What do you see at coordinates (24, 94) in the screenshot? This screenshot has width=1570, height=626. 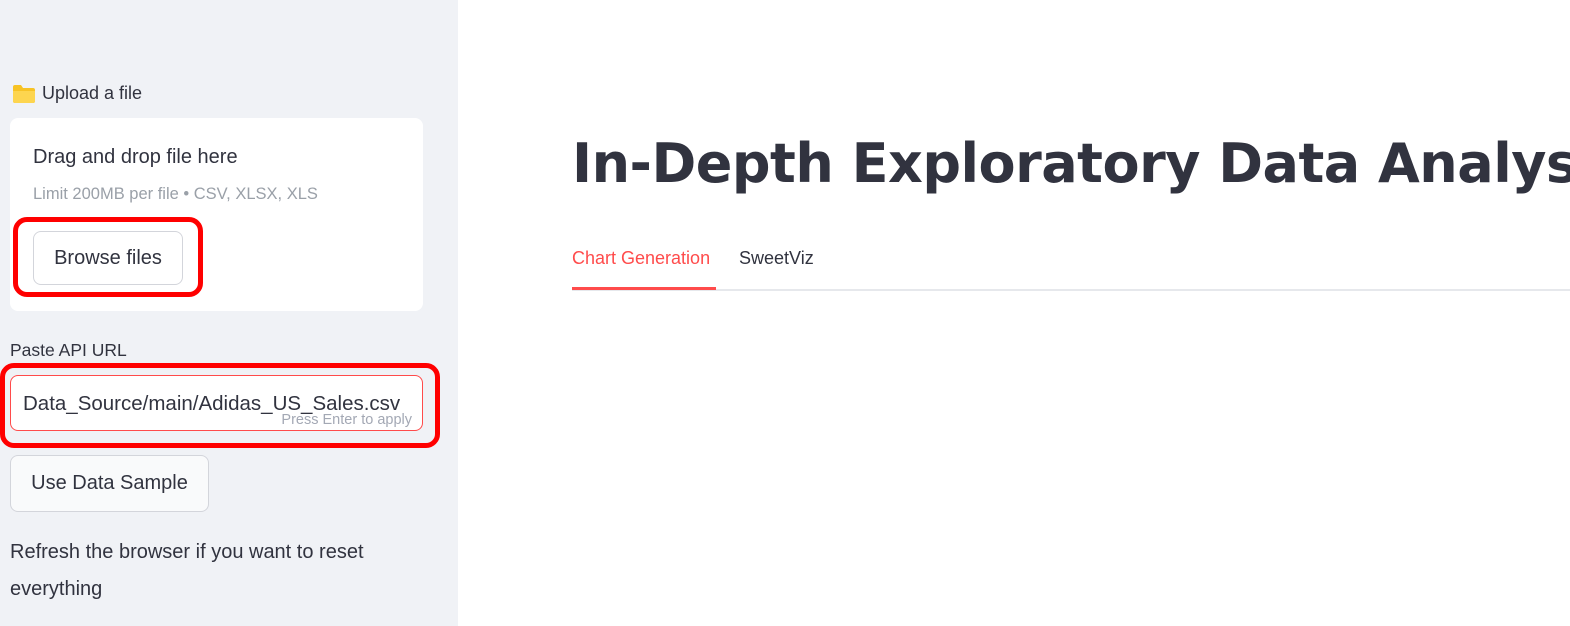 I see `folder-icon` at bounding box center [24, 94].